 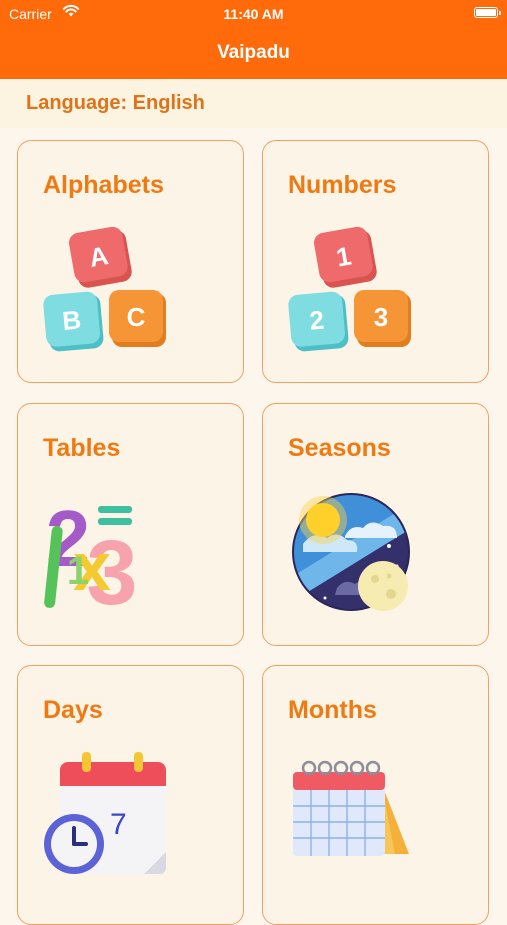 I want to click on card-title: Months, so click(x=332, y=710).